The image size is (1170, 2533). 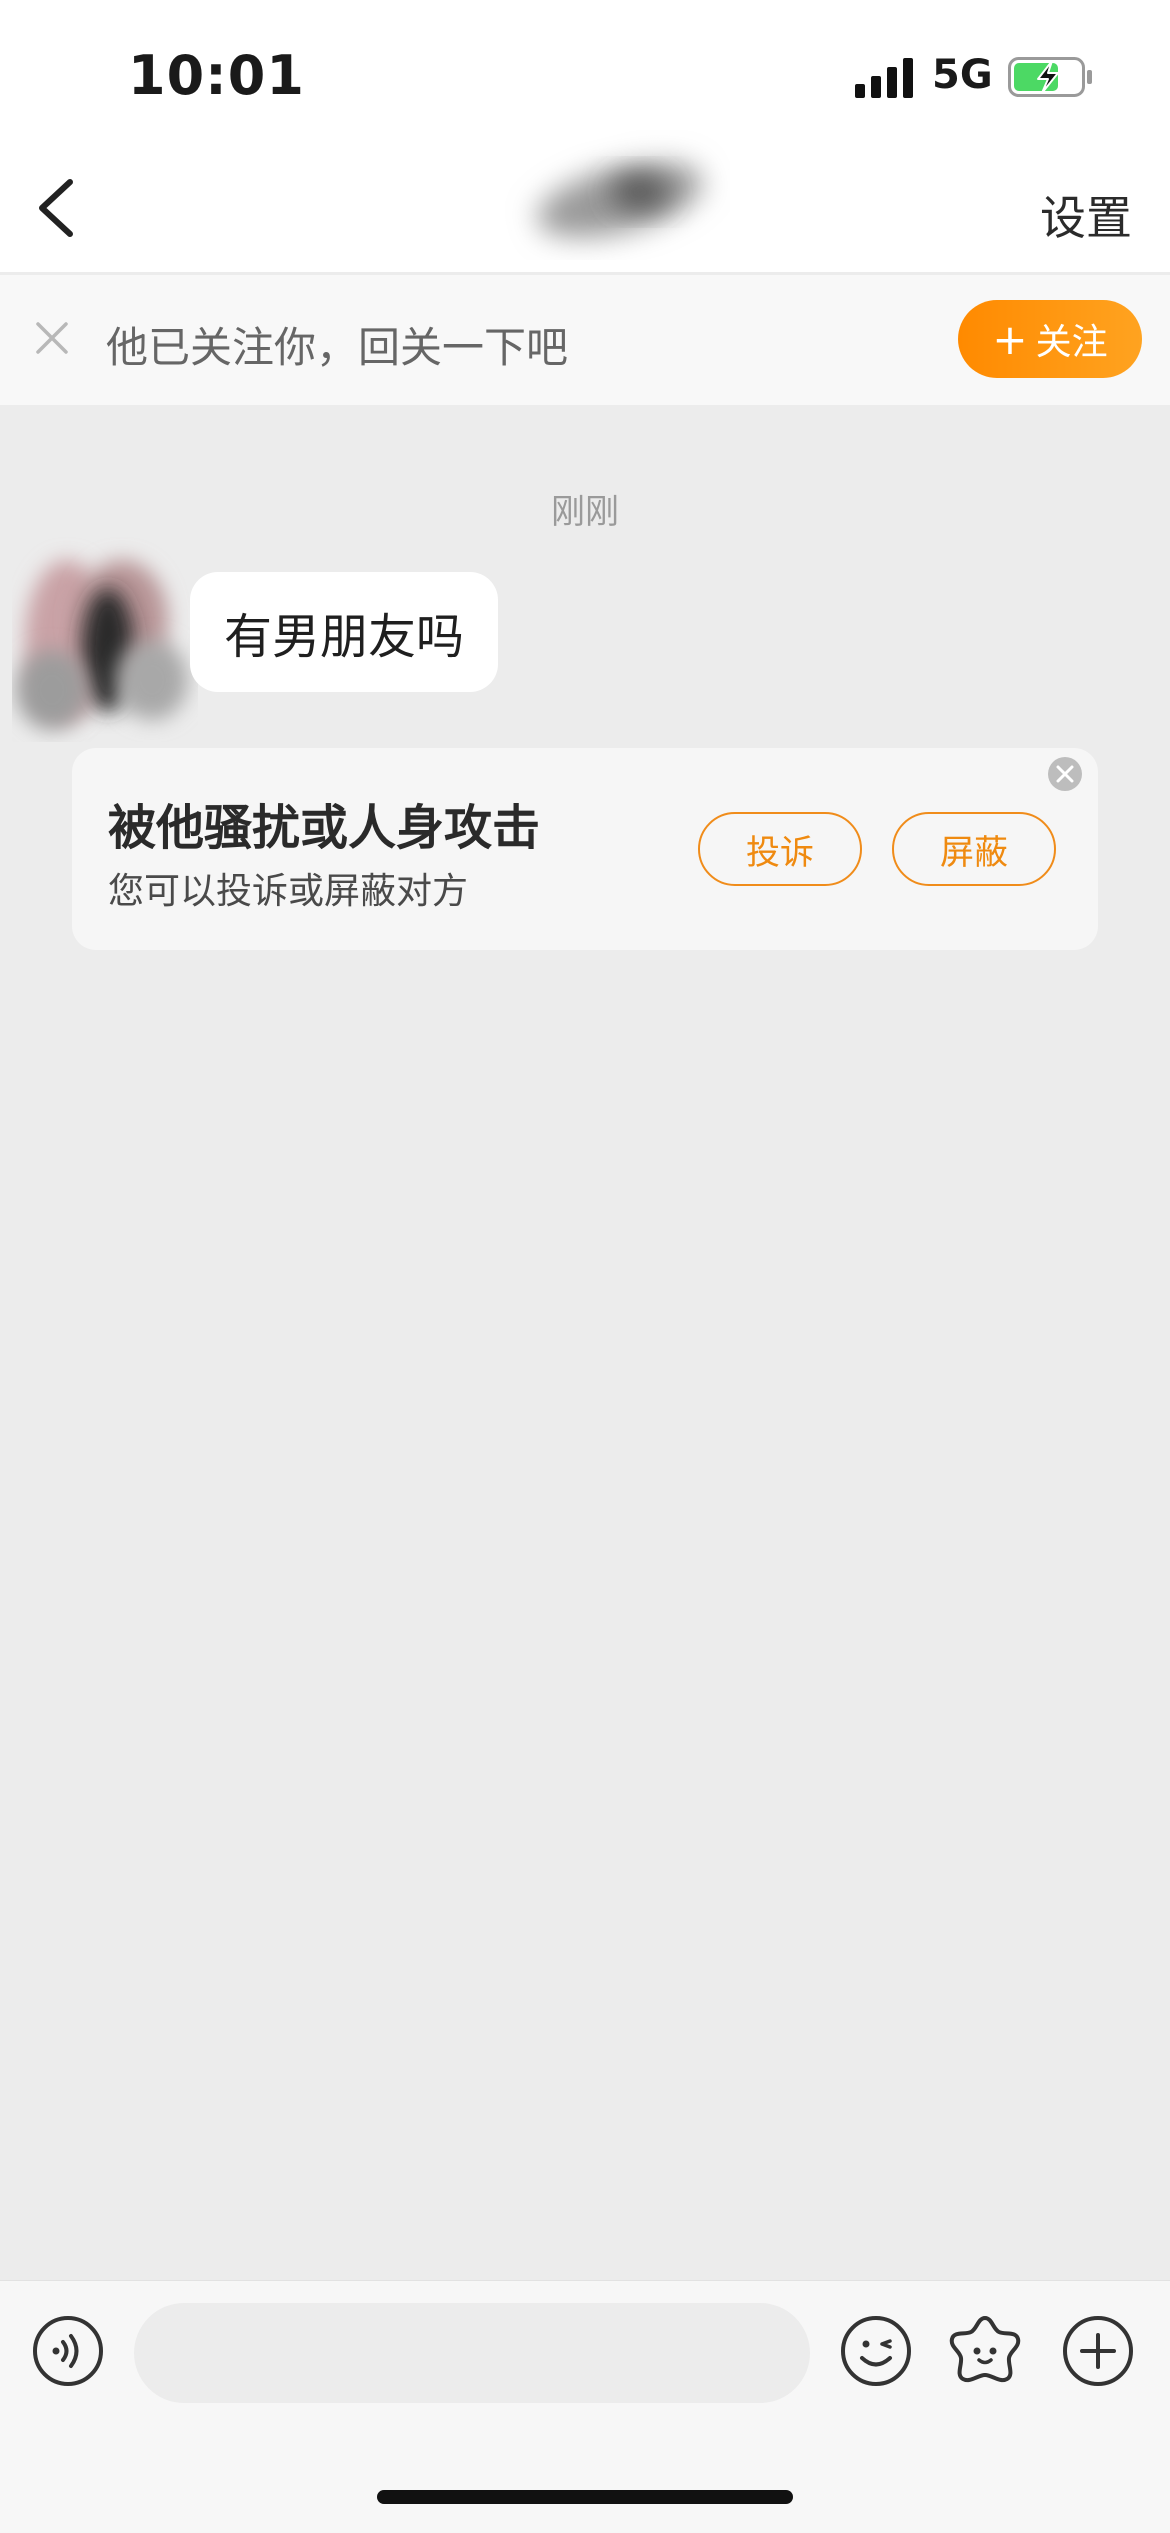 I want to click on message-bubble: 有男朋友吗, so click(x=344, y=632).